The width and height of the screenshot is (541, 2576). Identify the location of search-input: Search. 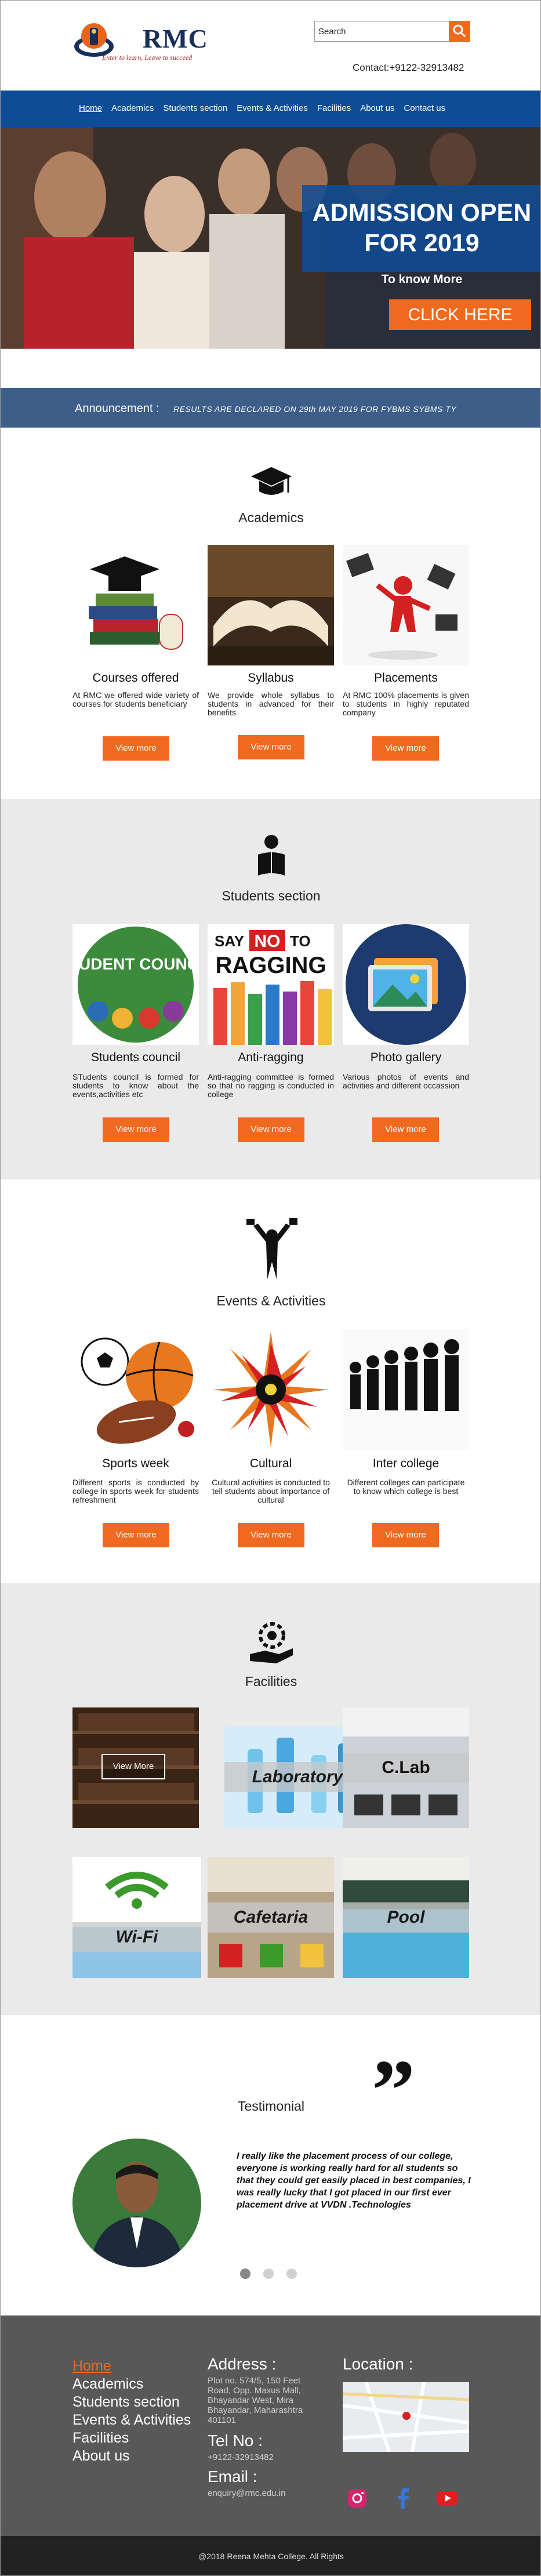
(382, 31).